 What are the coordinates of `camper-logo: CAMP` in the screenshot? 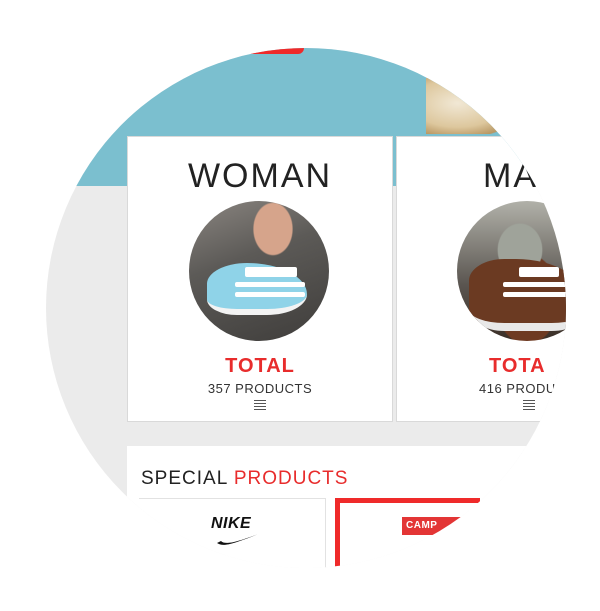 It's located at (435, 526).